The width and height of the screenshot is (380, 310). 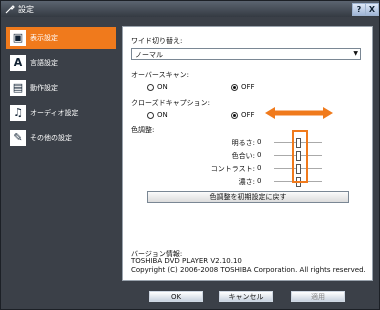 What do you see at coordinates (259, 155) in the screenshot?
I see `hue-value: 0` at bounding box center [259, 155].